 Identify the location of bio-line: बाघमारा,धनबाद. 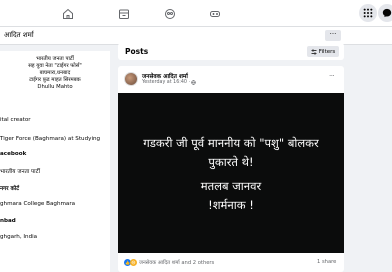
(55, 72).